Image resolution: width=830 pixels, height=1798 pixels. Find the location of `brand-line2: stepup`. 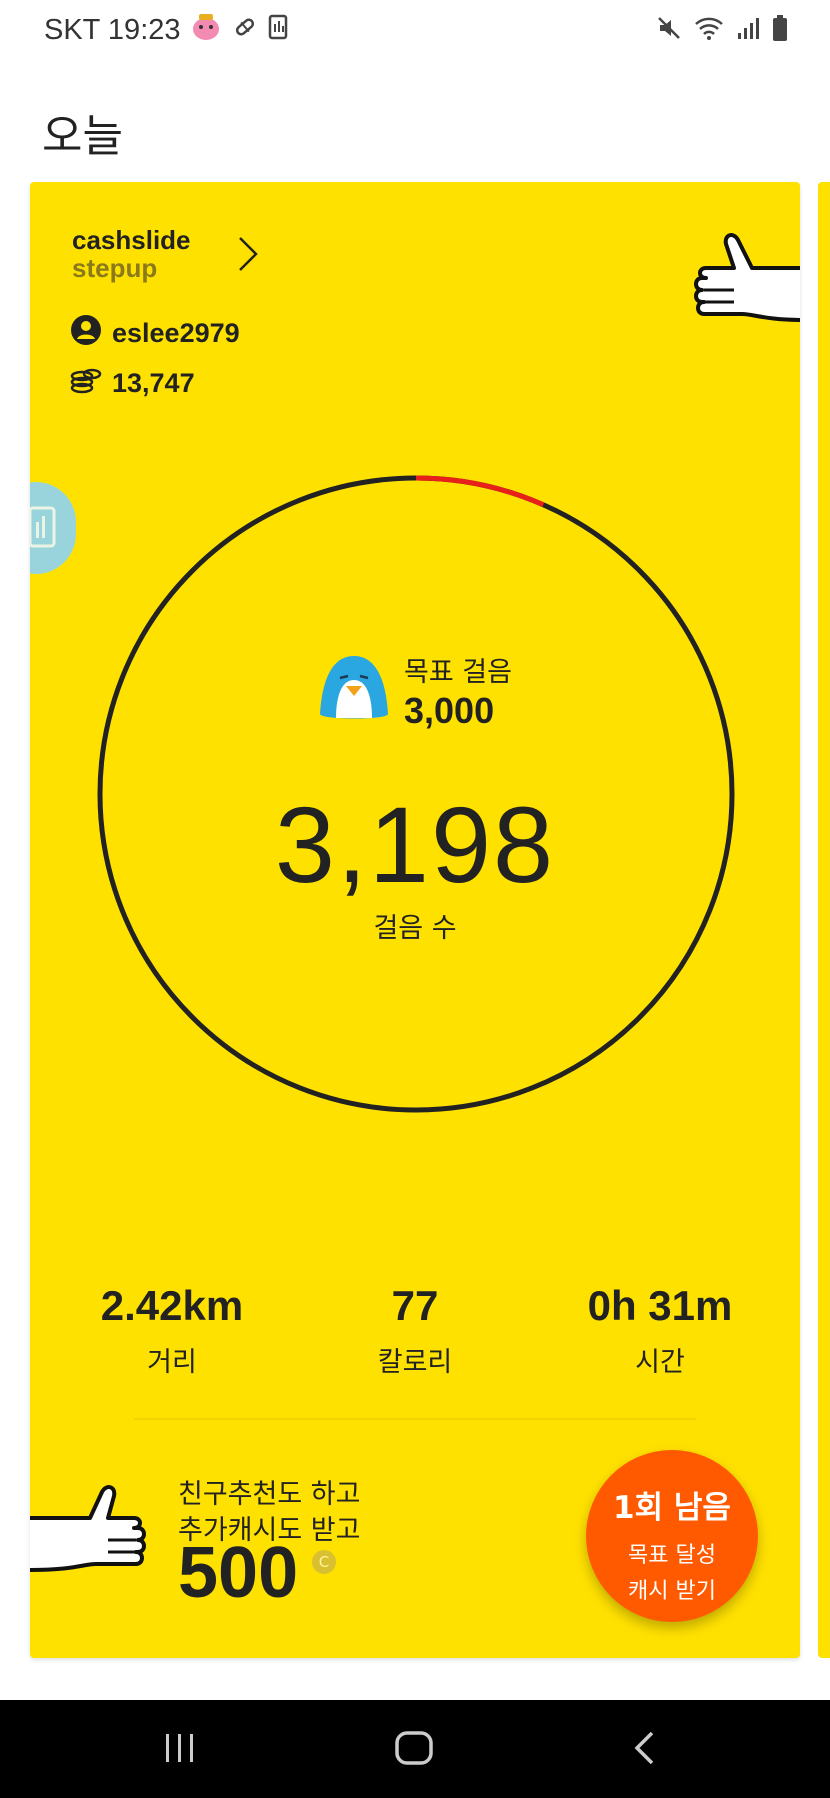

brand-line2: stepup is located at coordinates (115, 268).